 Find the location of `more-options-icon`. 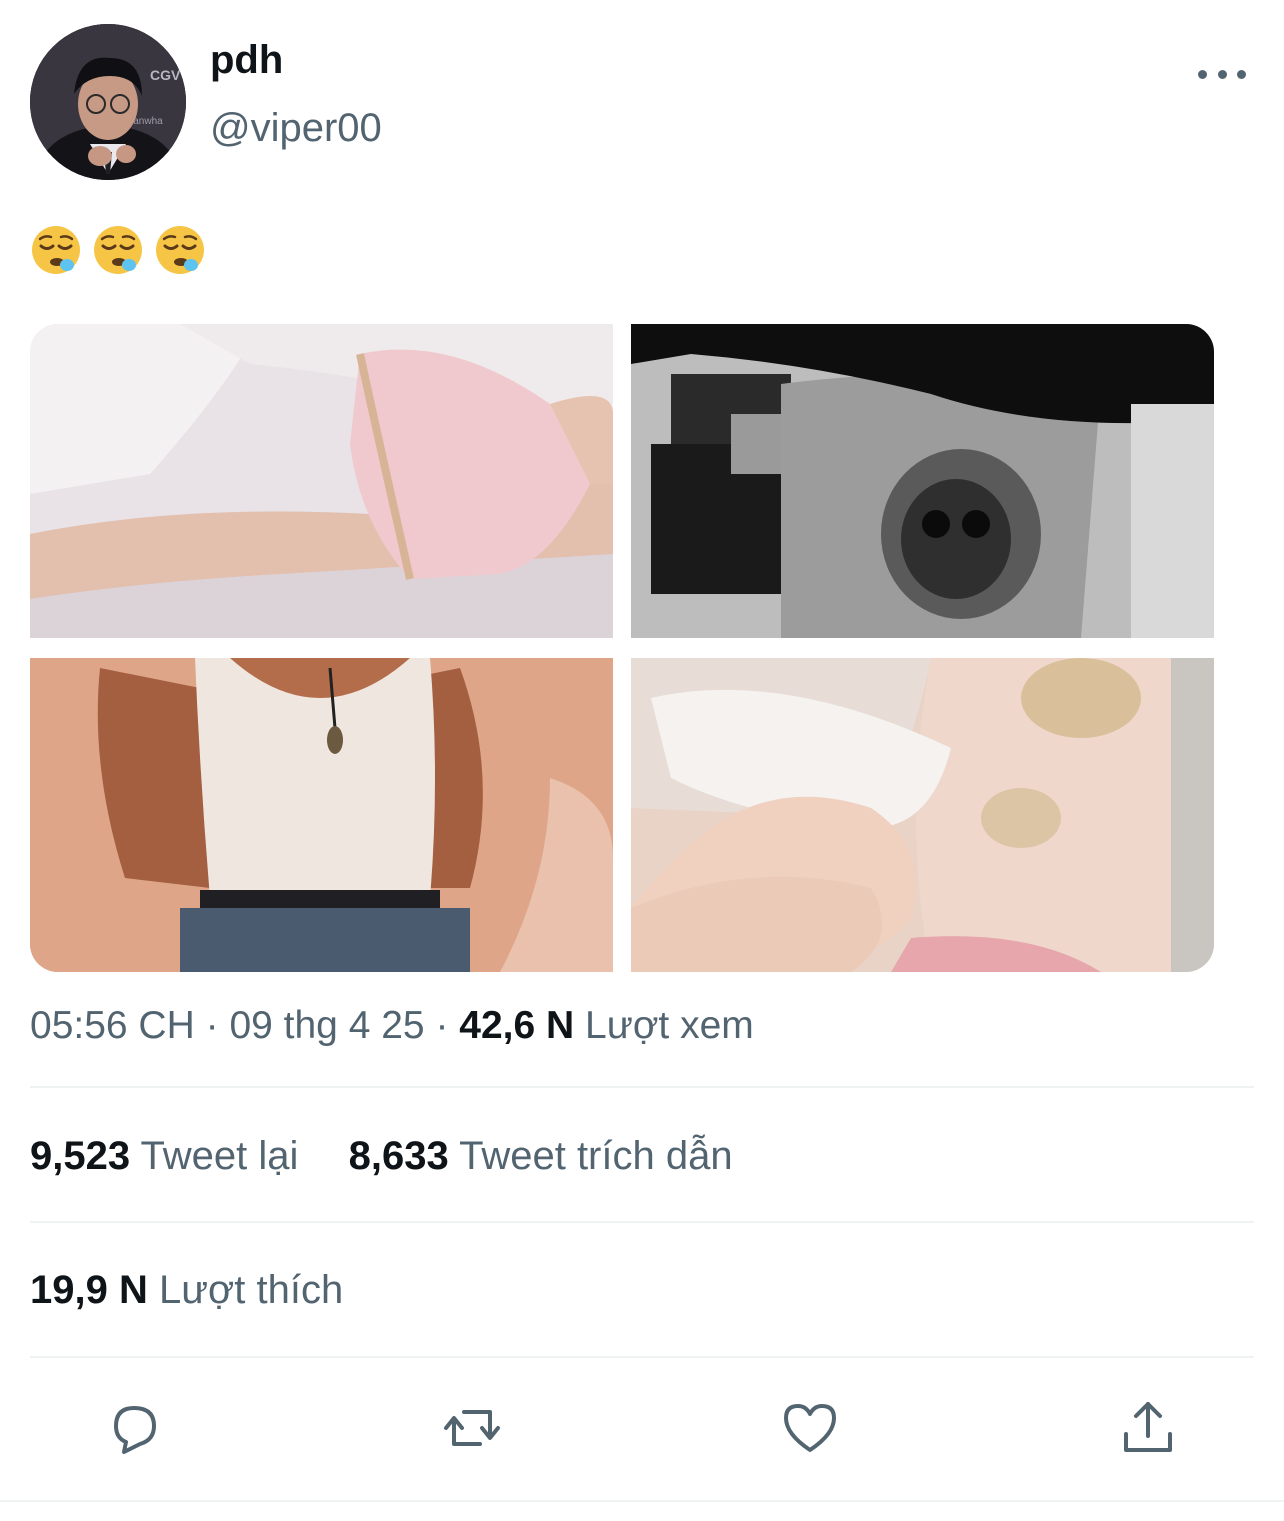

more-options-icon is located at coordinates (1222, 74).